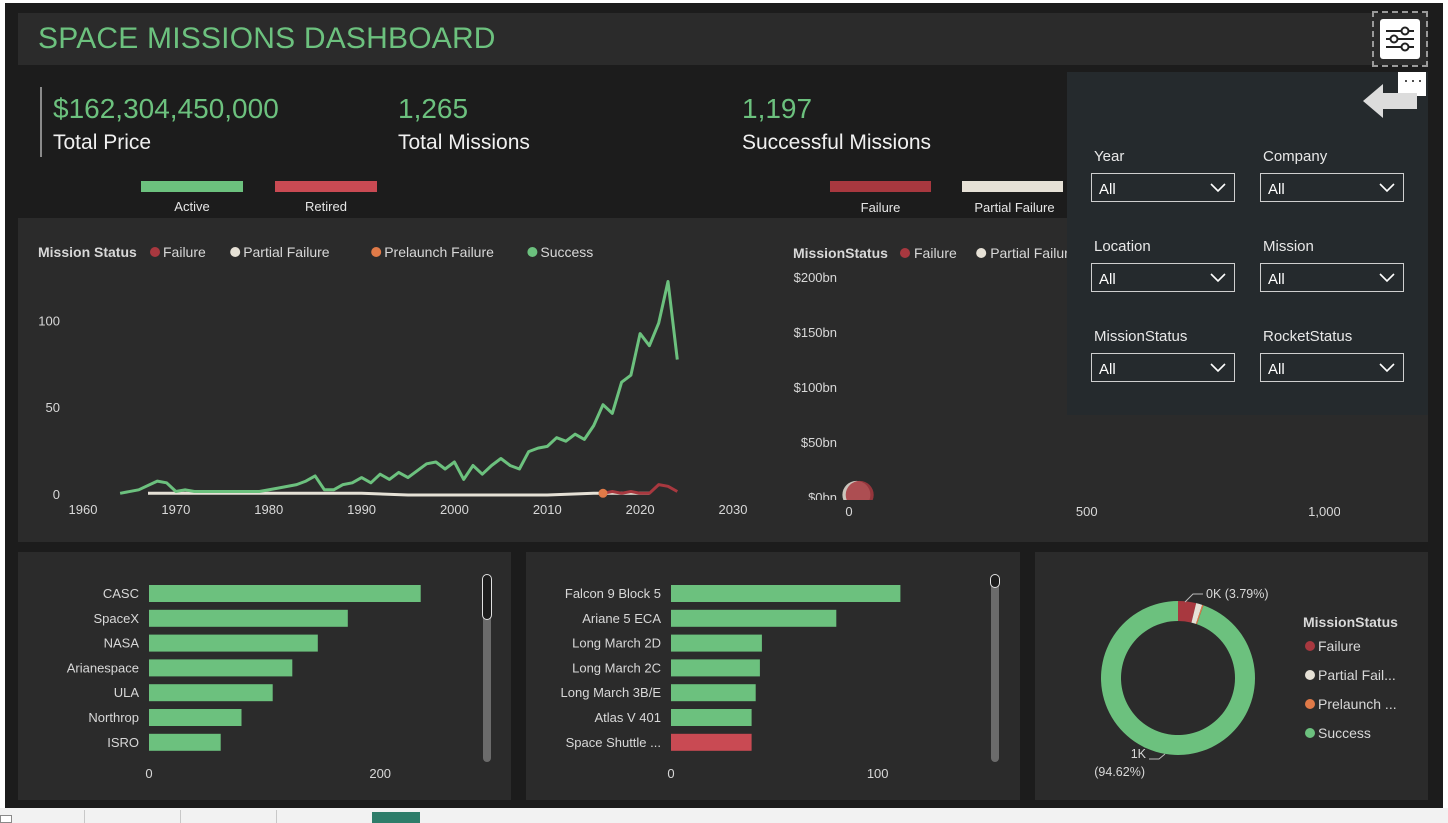 This screenshot has height=823, width=1448. I want to click on x-tick-label: 0, so click(148, 773).